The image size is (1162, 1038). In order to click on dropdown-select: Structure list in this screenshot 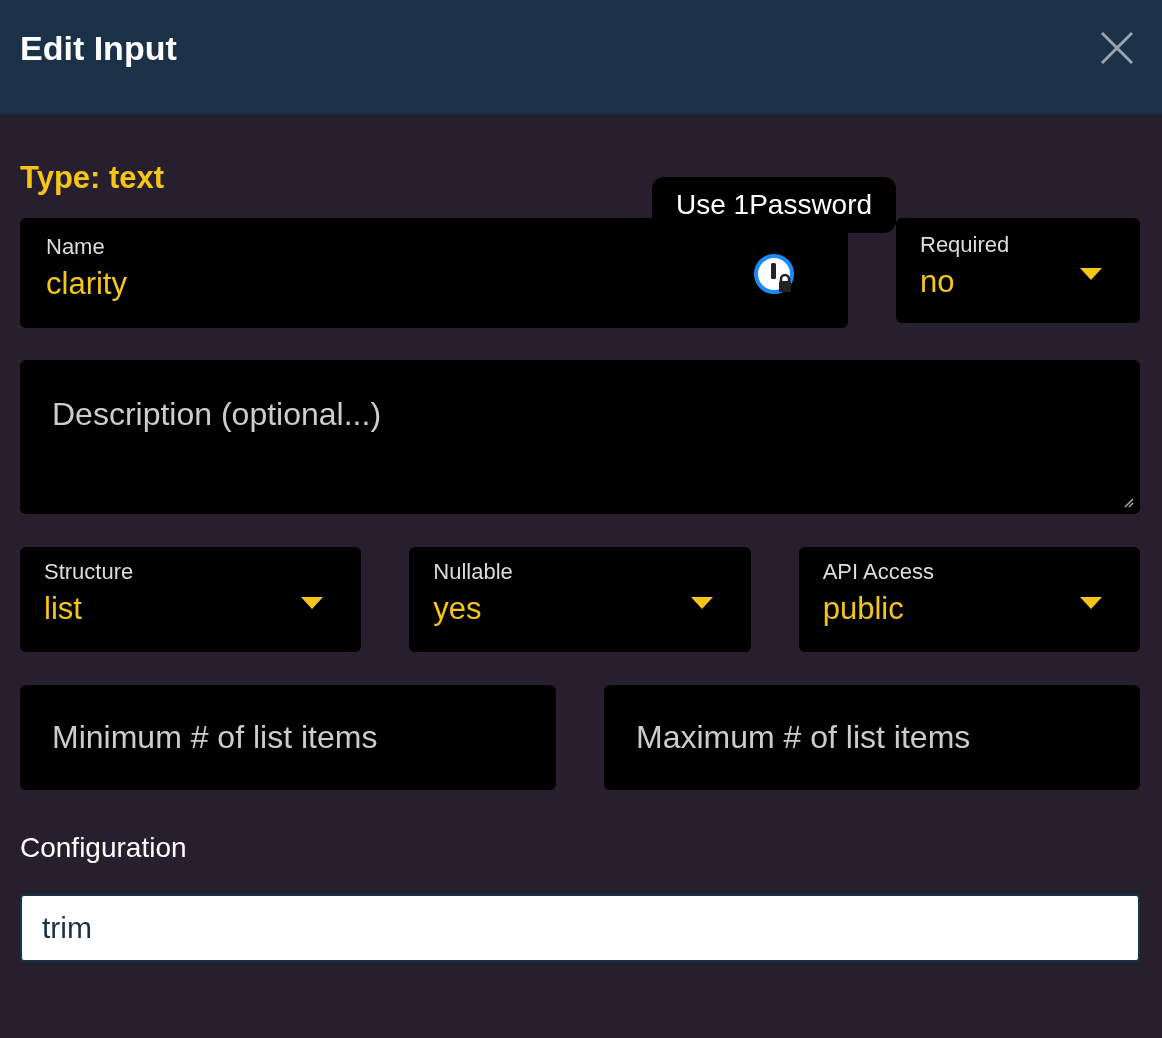, I will do `click(191, 599)`.